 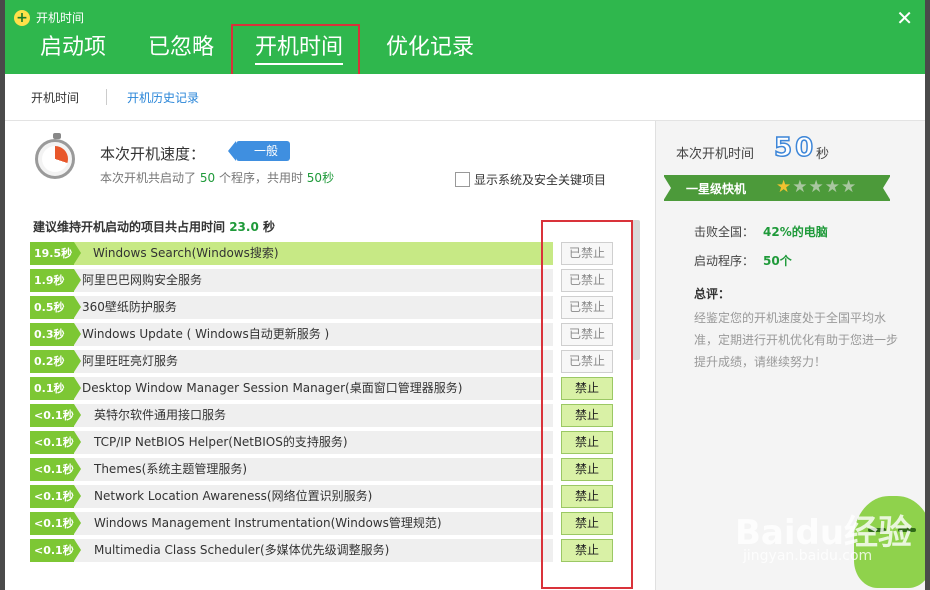 I want to click on boot-time-label: 本次开机时间, so click(x=715, y=154).